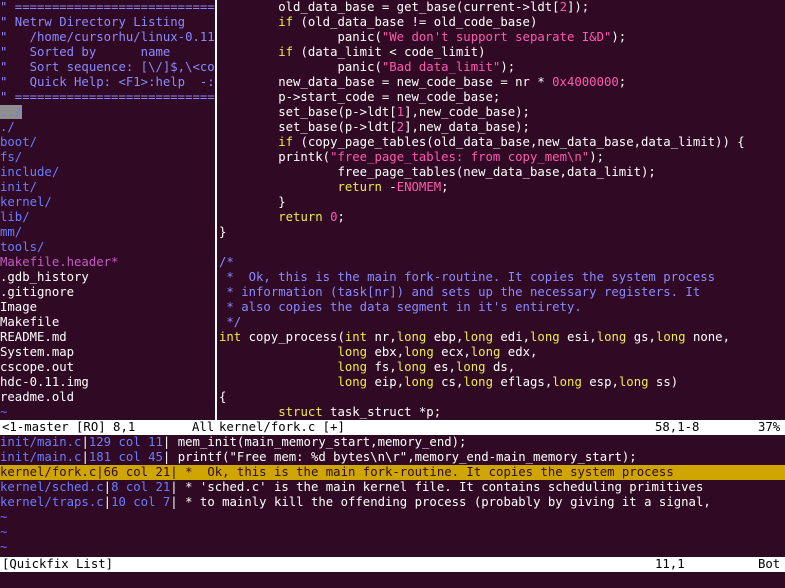  What do you see at coordinates (107, 247) in the screenshot?
I see `netrw-dir: tools/` at bounding box center [107, 247].